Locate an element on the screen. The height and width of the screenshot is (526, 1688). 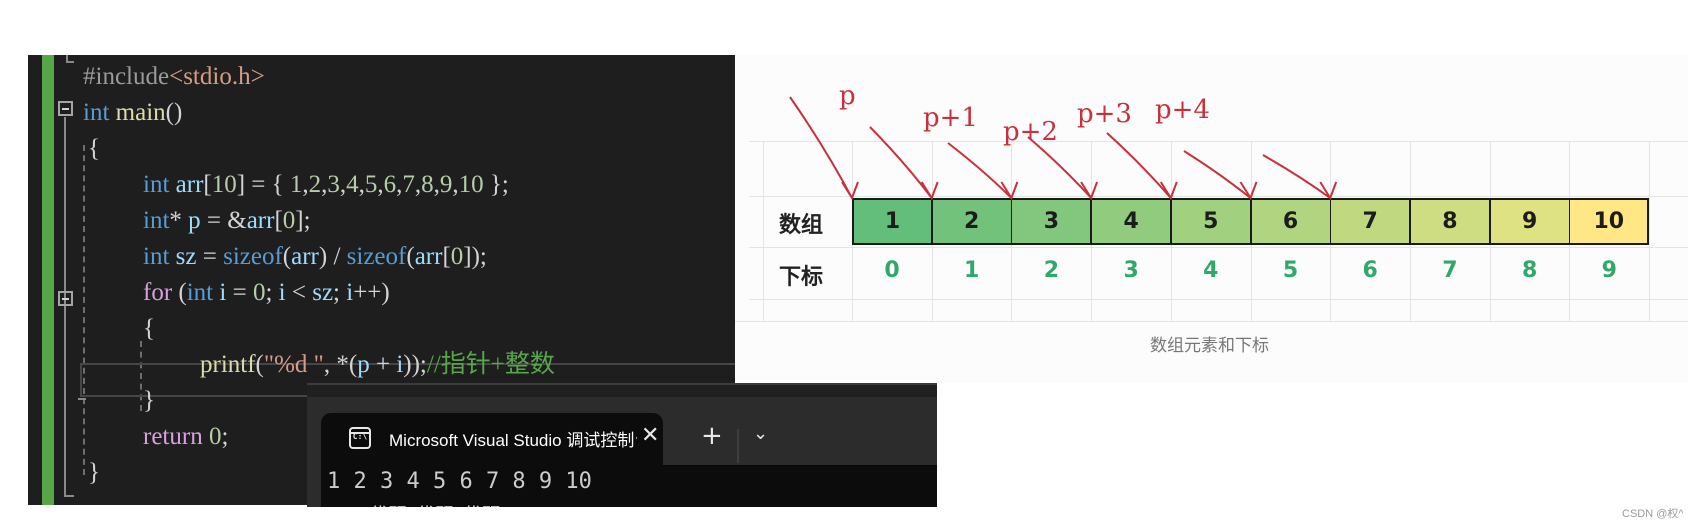
change-indicator-bar is located at coordinates (48, 280).